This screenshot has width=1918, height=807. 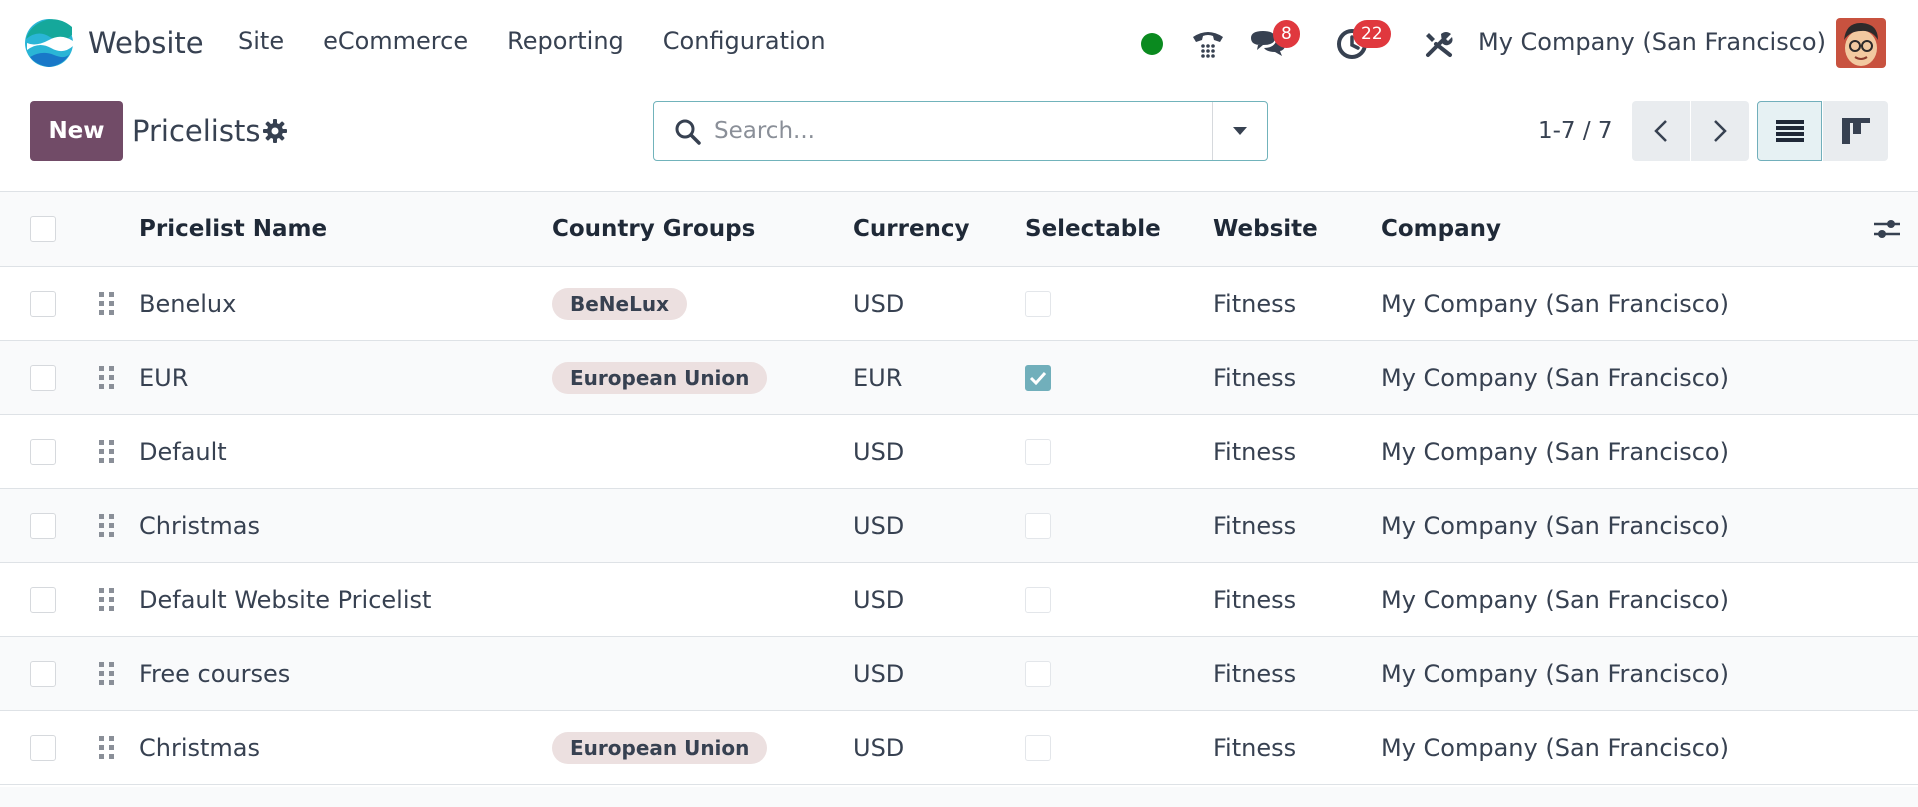 I want to click on caret-down-icon, so click(x=1240, y=131).